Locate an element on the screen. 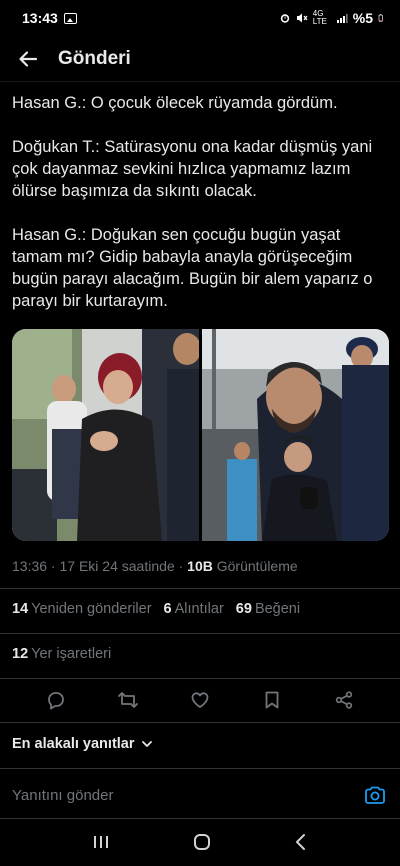  recent-apps-button is located at coordinates (101, 844).